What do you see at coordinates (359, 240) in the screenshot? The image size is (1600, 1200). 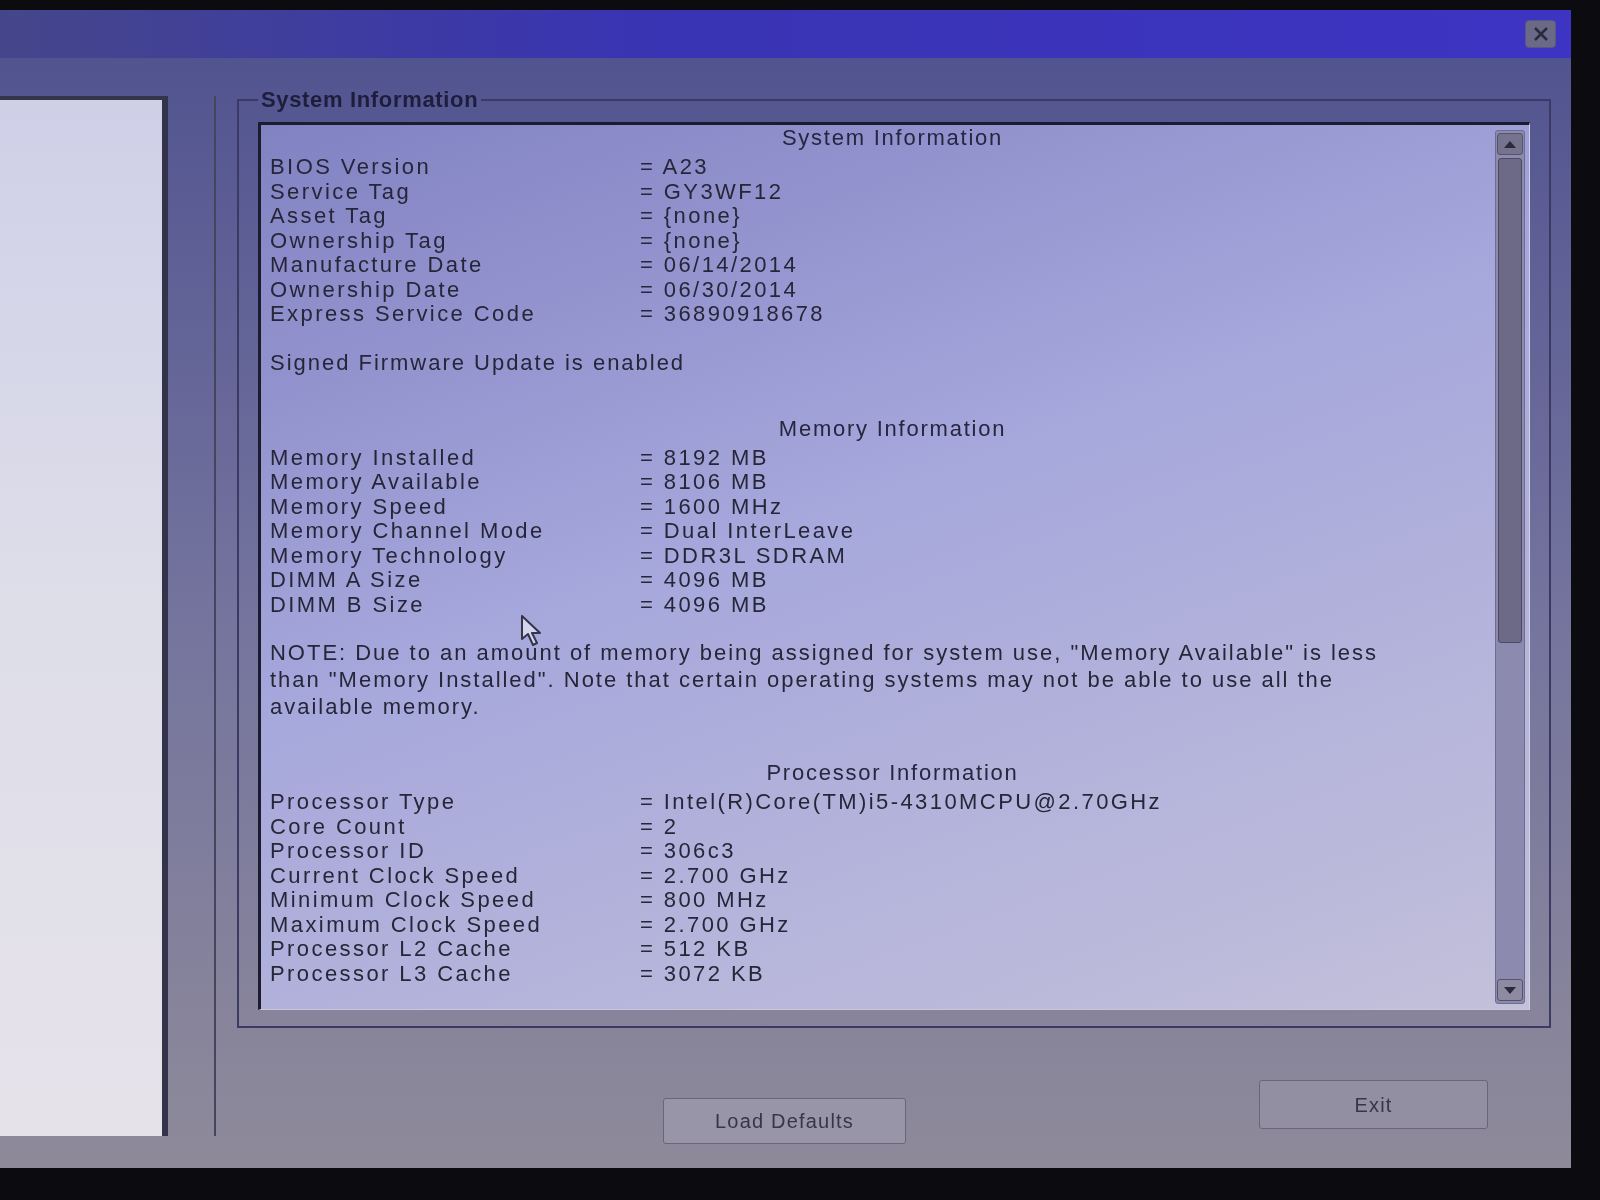 I see `field-label: Ownership Tag` at bounding box center [359, 240].